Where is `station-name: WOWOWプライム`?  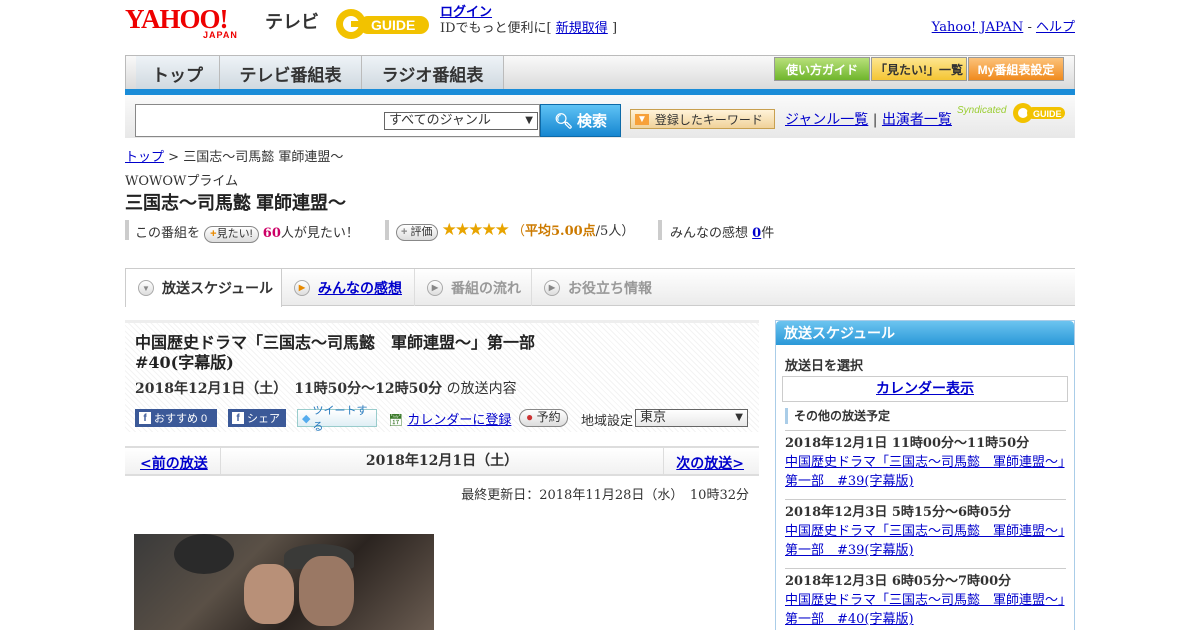
station-name: WOWOWプライム is located at coordinates (182, 181).